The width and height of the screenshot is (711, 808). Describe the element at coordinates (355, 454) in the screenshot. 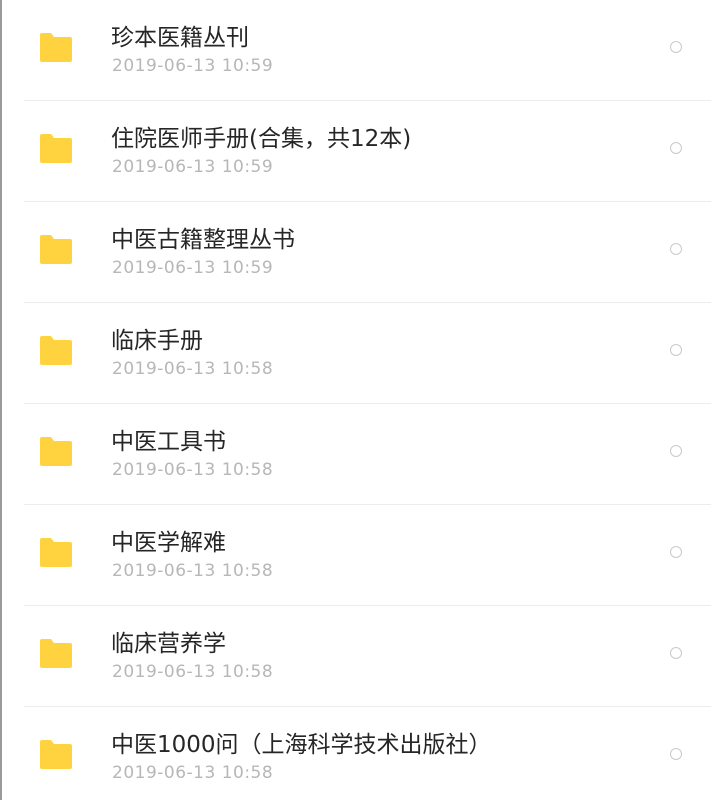

I see `list-item: 中医工具书 2019-06-13 10:58` at that location.